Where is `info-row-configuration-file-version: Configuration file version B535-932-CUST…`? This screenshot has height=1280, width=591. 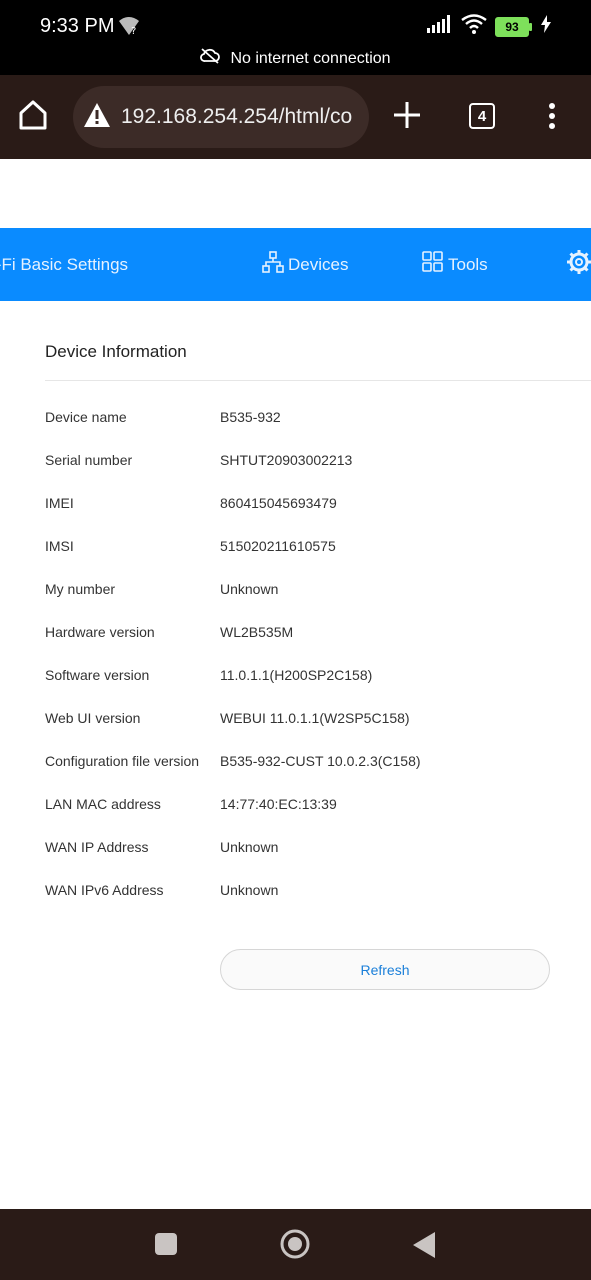 info-row-configuration-file-version: Configuration file version B535-932-CUST… is located at coordinates (318, 763).